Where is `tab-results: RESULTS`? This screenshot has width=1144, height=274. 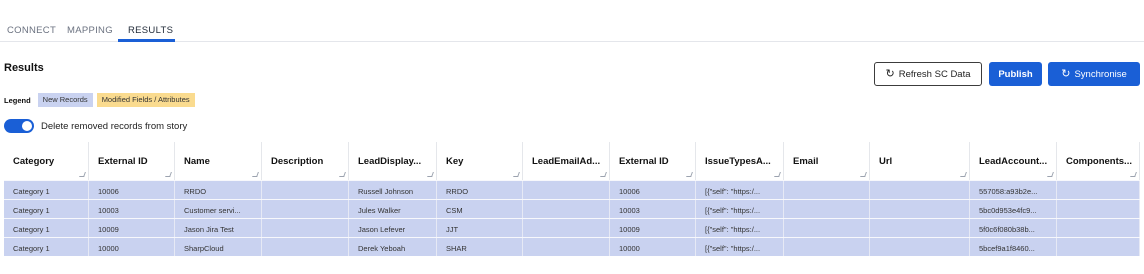
tab-results: RESULTS is located at coordinates (150, 30).